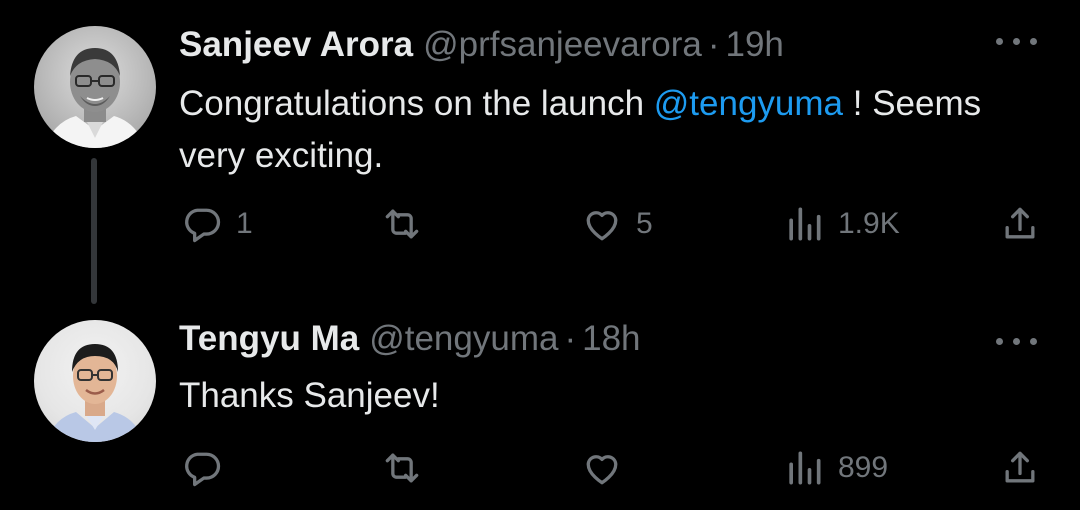 The width and height of the screenshot is (1080, 510). Describe the element at coordinates (869, 223) in the screenshot. I see `view-count: 1.9K` at that location.